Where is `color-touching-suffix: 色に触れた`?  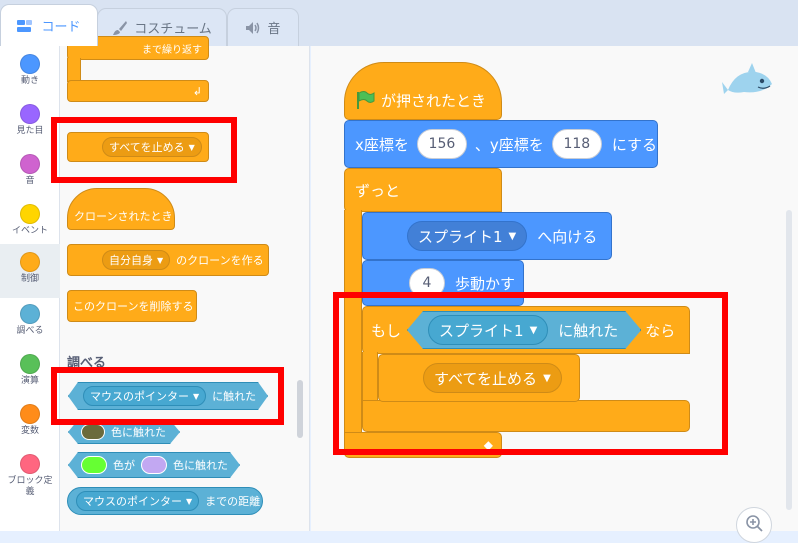
color-touching-suffix: 色に触れた is located at coordinates (200, 465).